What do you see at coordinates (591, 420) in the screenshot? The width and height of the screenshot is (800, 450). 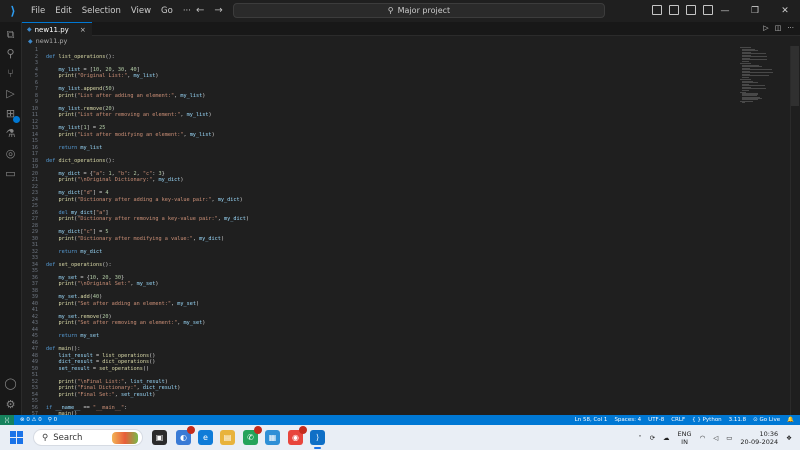 I see `cursor-position: Ln 58, Col 1` at bounding box center [591, 420].